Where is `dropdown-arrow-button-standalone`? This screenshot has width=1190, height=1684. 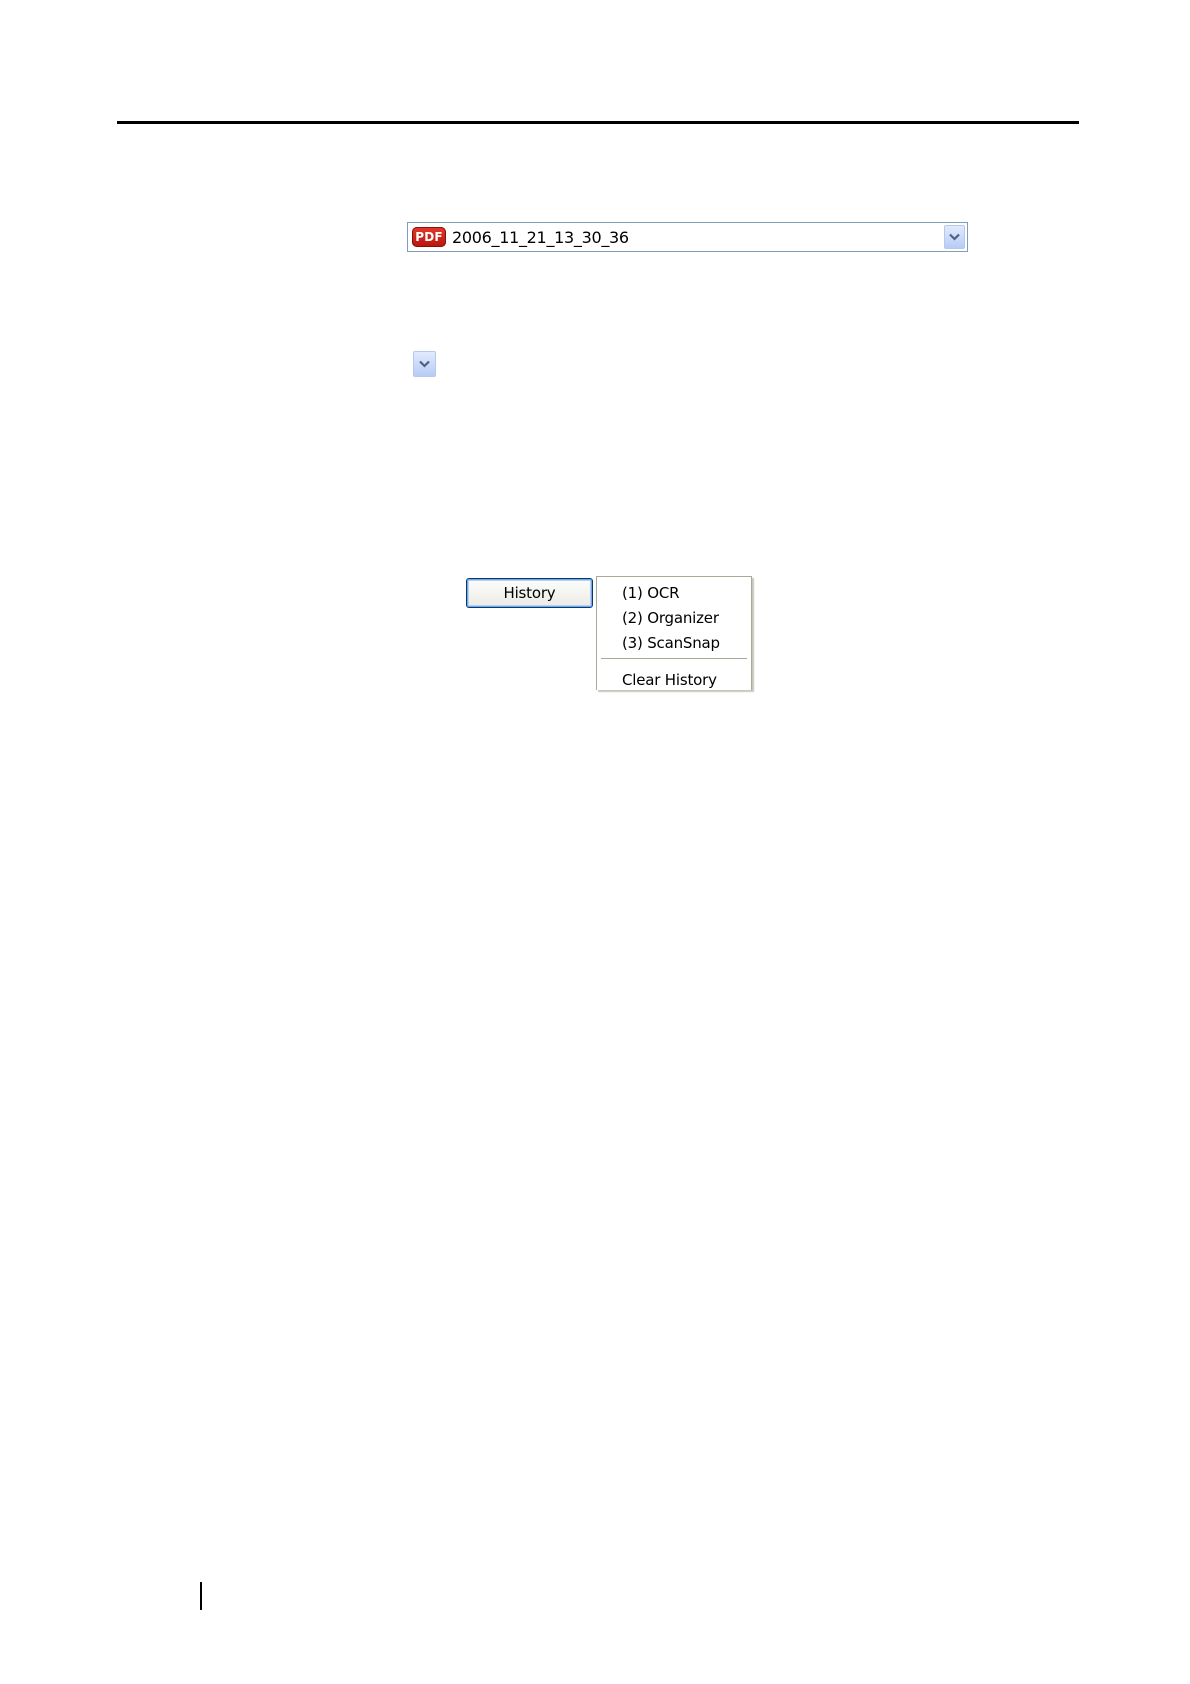 dropdown-arrow-button-standalone is located at coordinates (424, 364).